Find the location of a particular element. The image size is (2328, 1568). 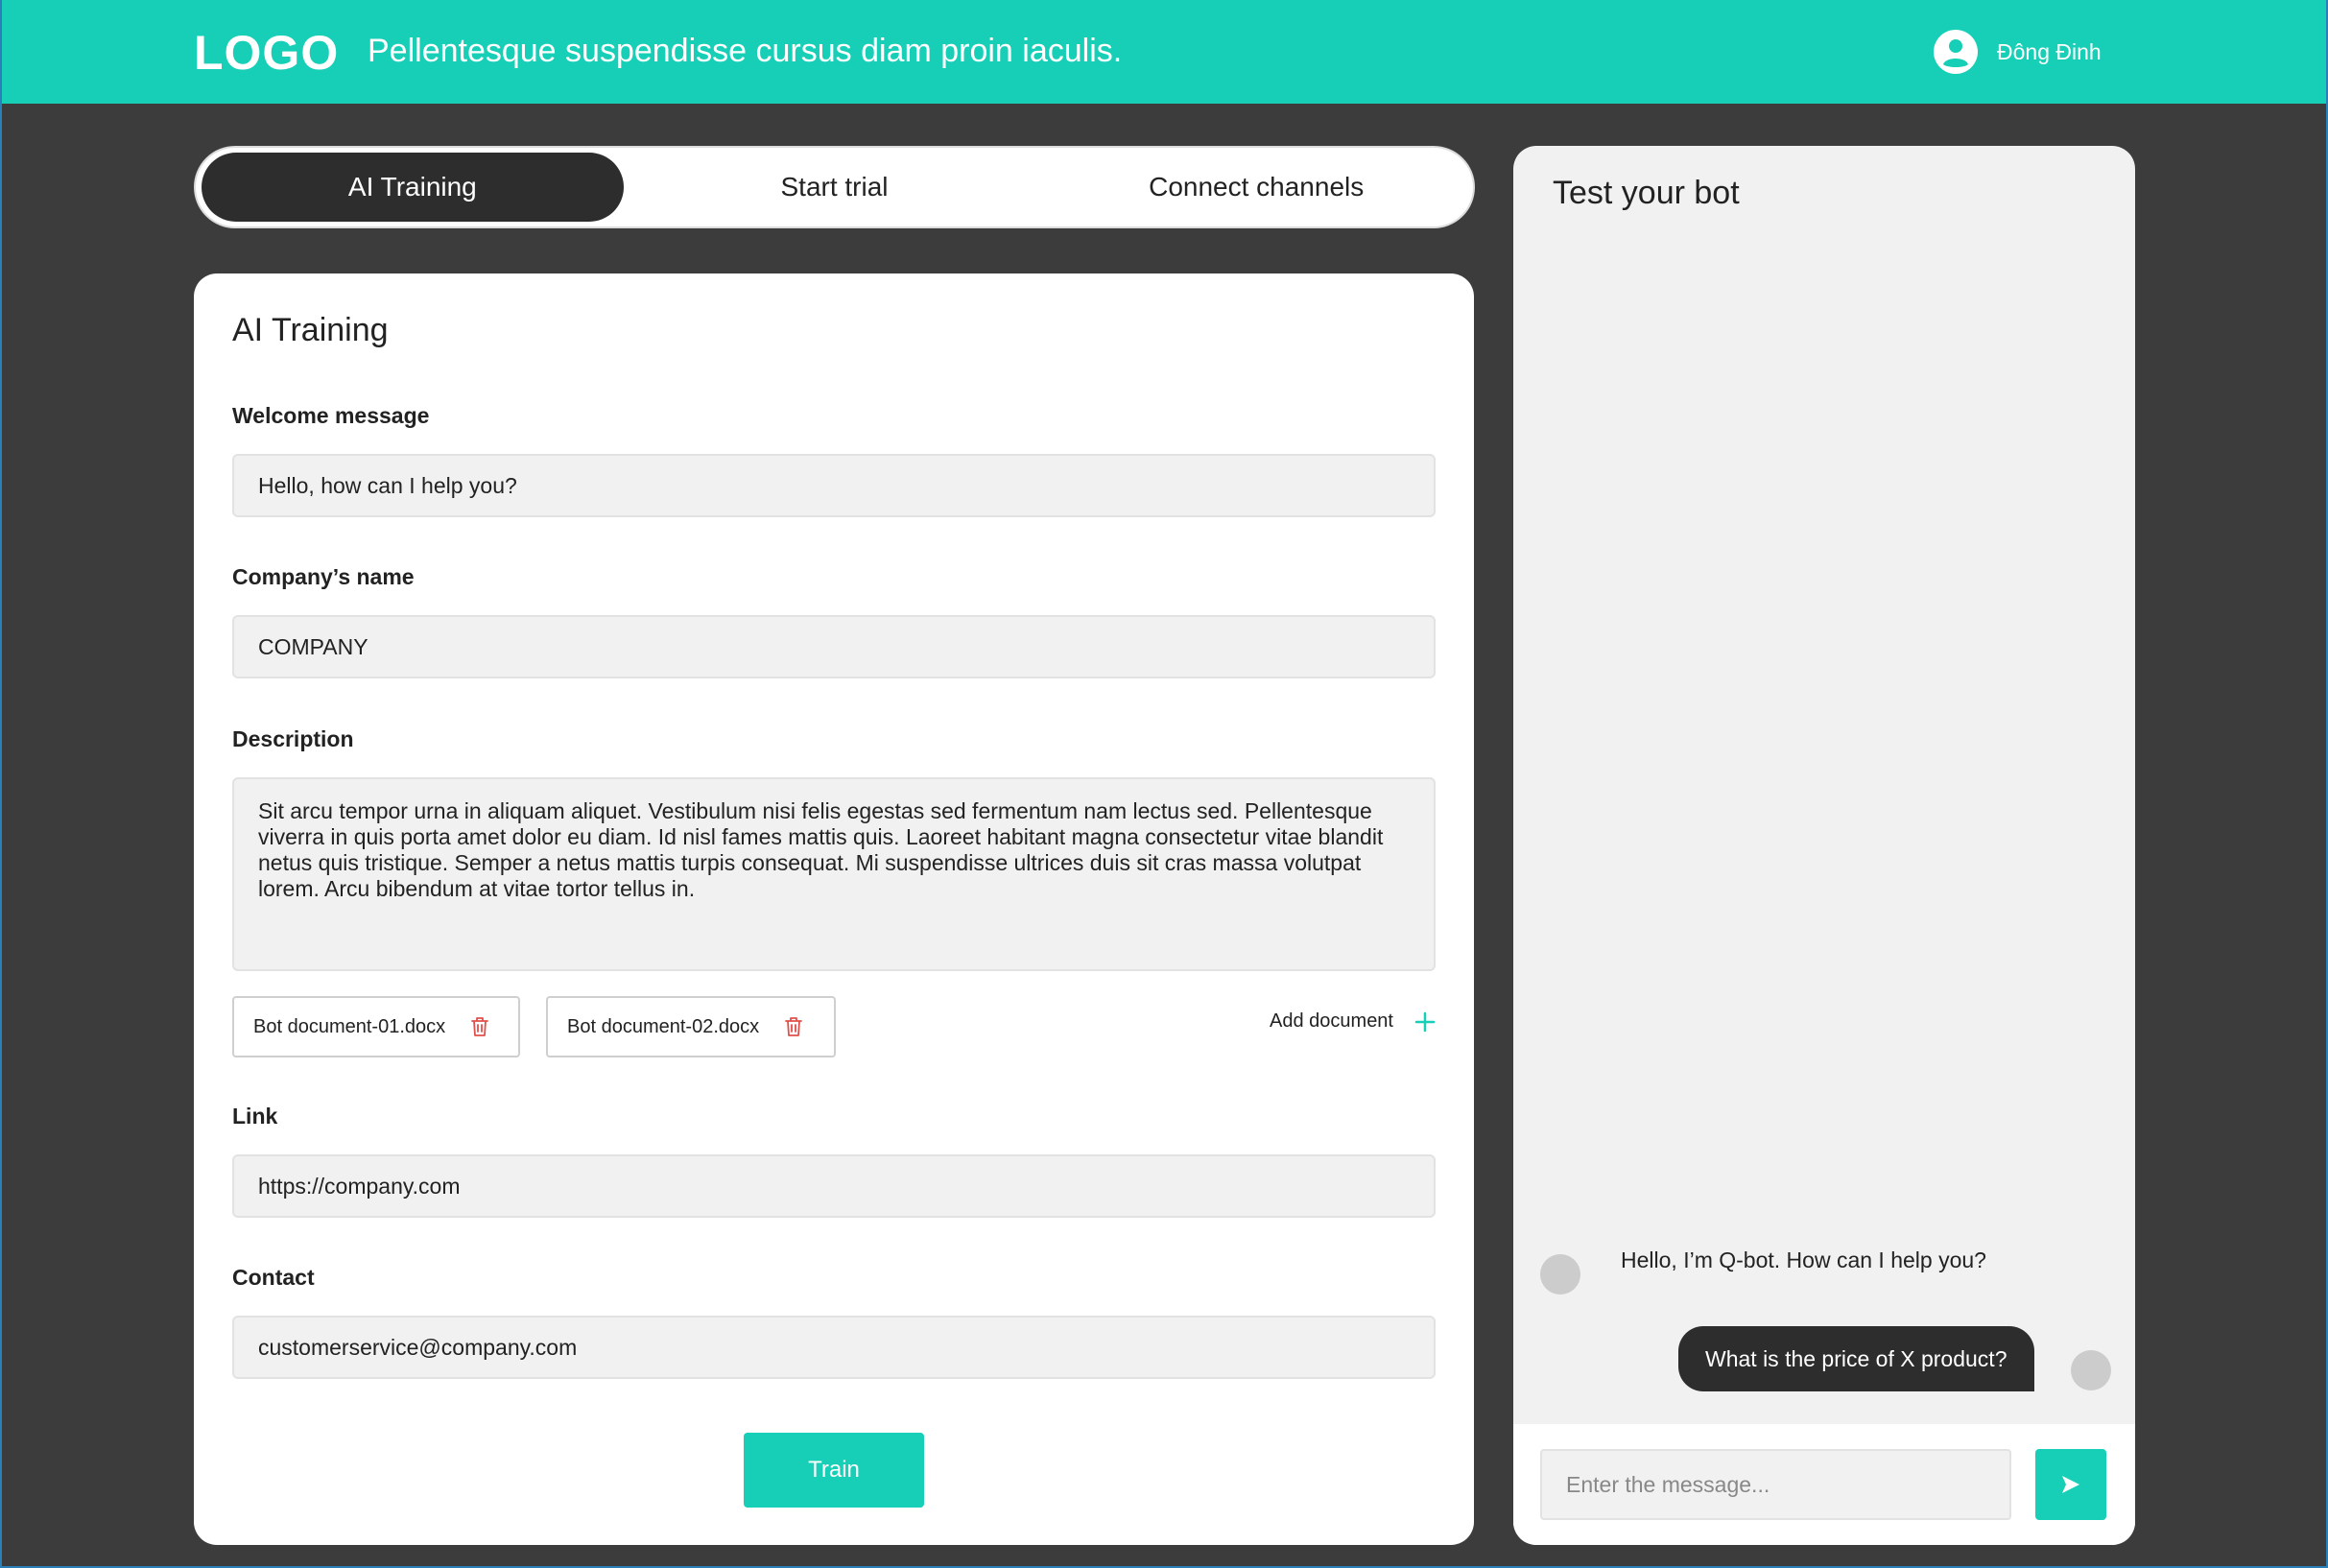

tab-start-trial: Start trial is located at coordinates (835, 187).